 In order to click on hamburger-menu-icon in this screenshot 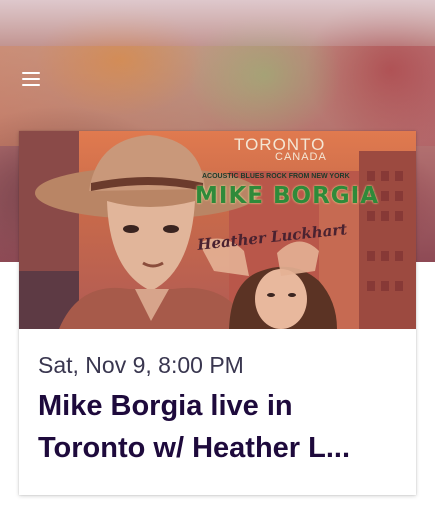, I will do `click(33, 80)`.